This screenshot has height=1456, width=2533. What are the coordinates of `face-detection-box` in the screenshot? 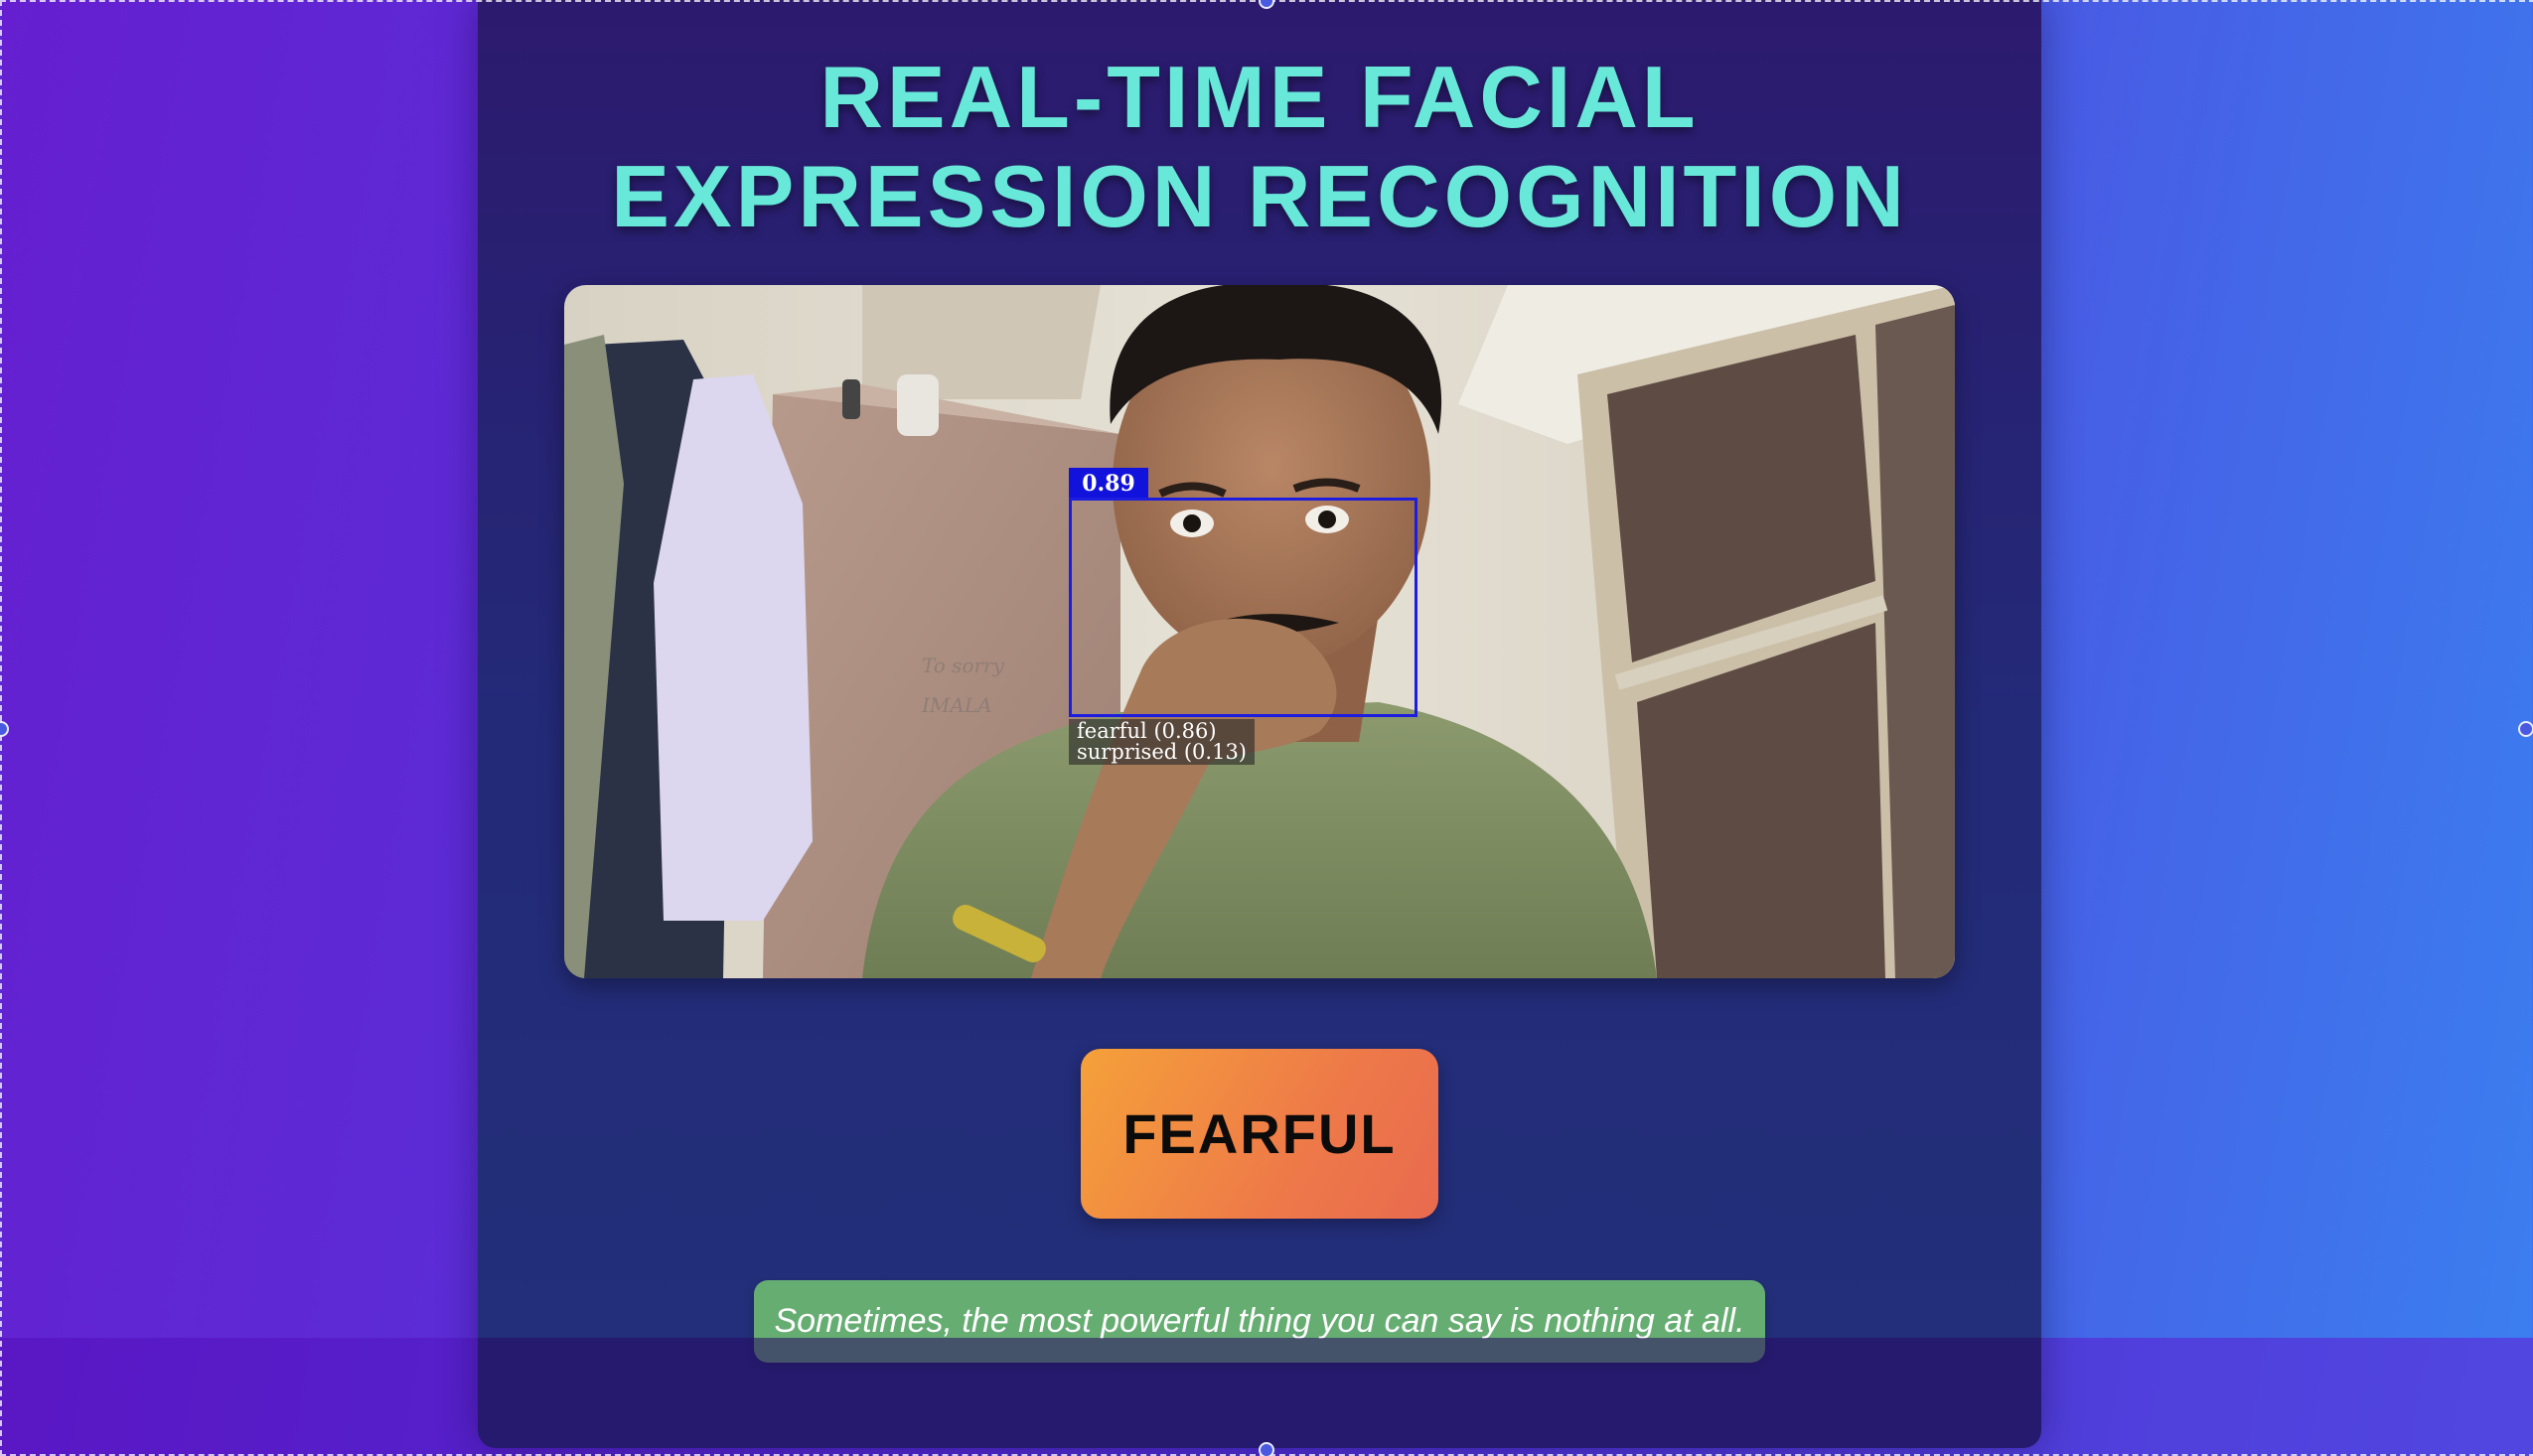 It's located at (1243, 607).